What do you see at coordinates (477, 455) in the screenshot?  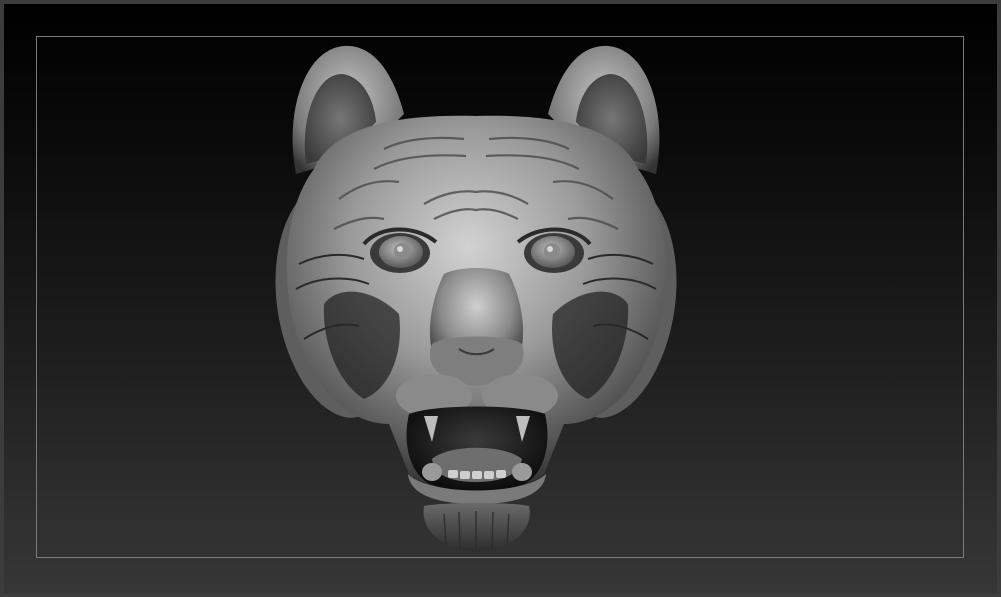 I see `open-mouth` at bounding box center [477, 455].